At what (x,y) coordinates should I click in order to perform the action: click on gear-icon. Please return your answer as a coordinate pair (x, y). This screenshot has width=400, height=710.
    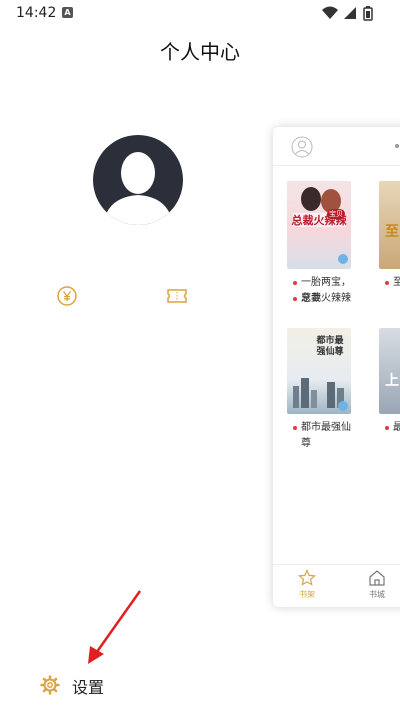
    Looking at the image, I should click on (50, 685).